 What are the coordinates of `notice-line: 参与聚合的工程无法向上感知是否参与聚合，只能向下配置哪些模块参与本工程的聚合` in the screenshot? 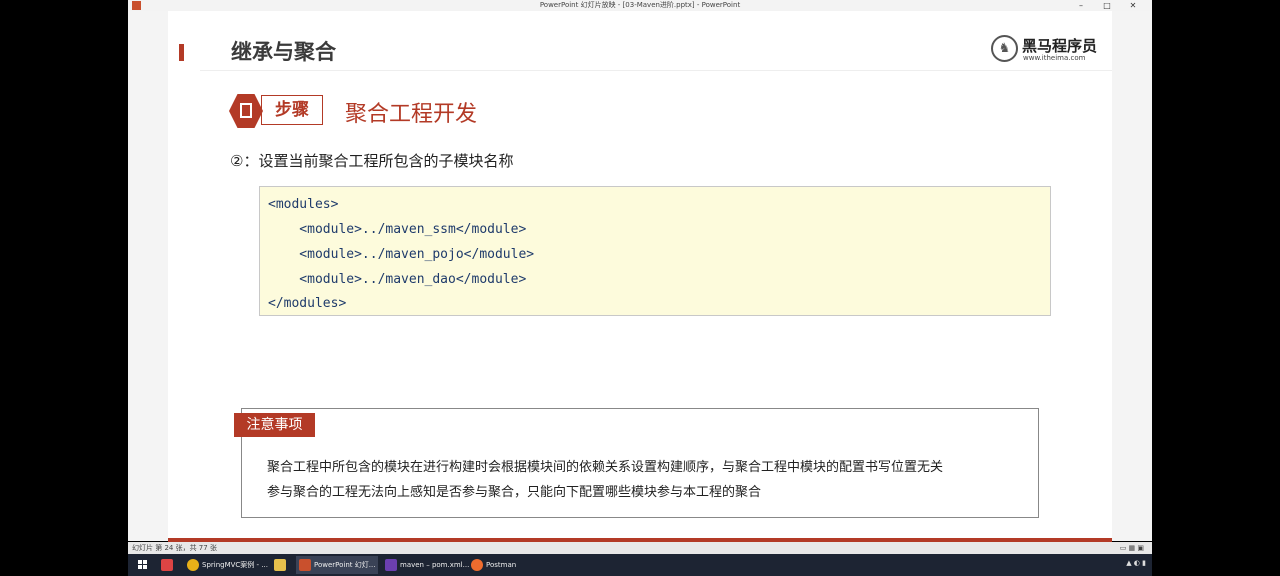 It's located at (514, 492).